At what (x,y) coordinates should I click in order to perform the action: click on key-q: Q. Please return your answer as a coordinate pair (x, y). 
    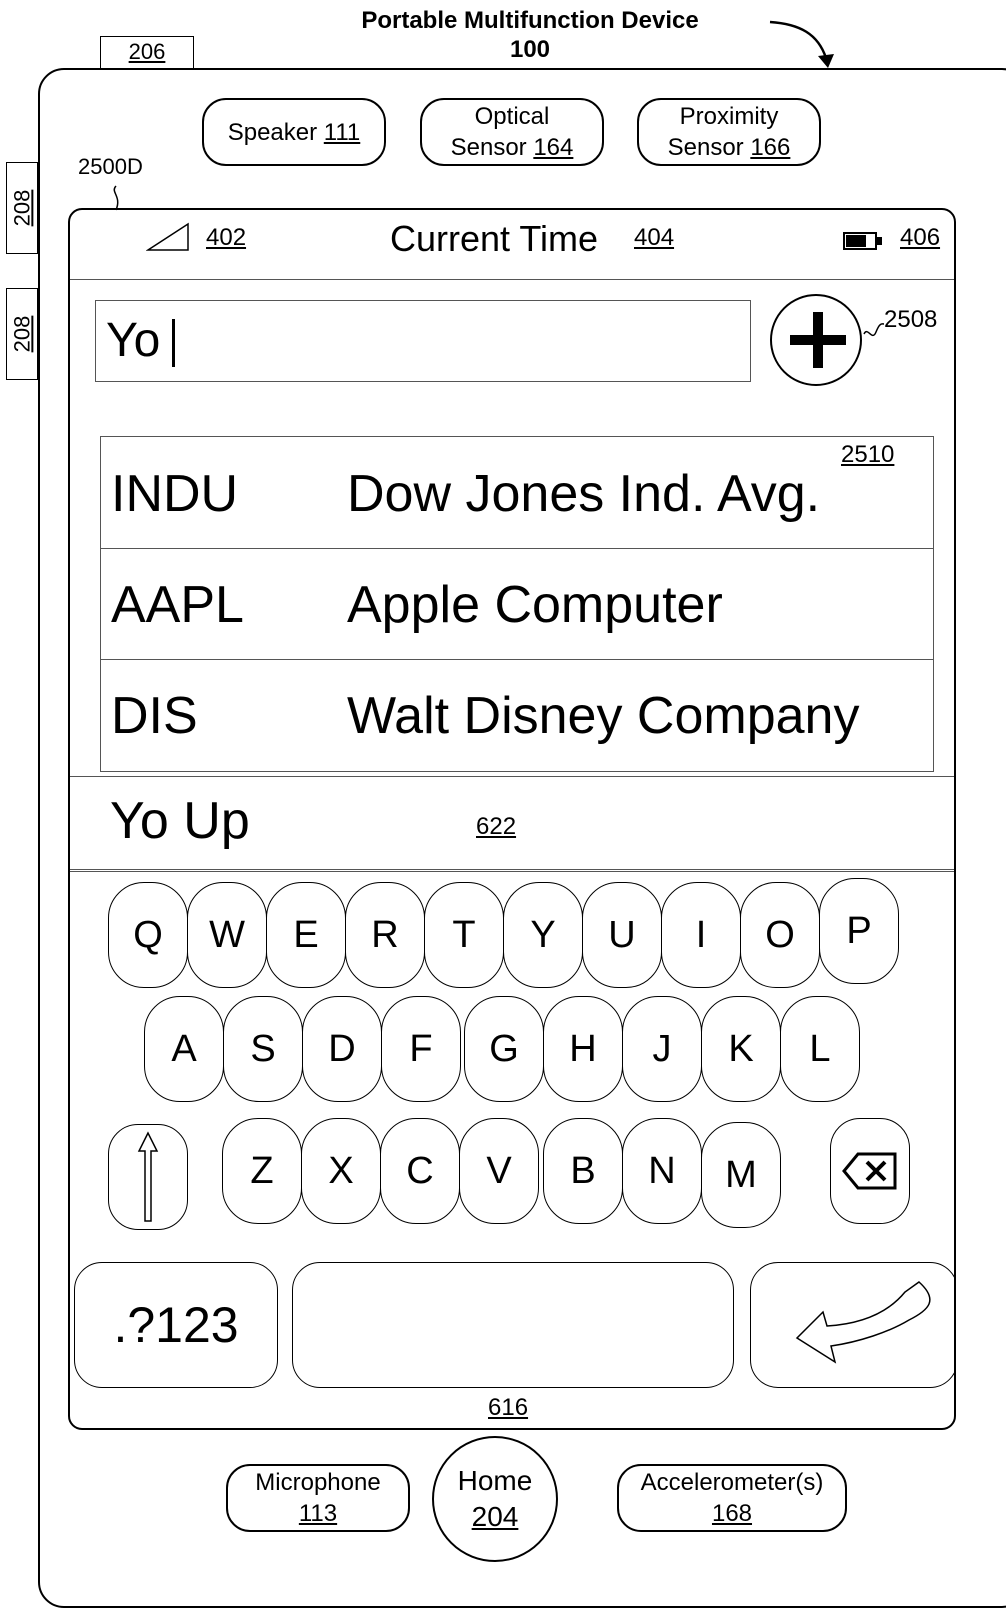
    Looking at the image, I should click on (148, 935).